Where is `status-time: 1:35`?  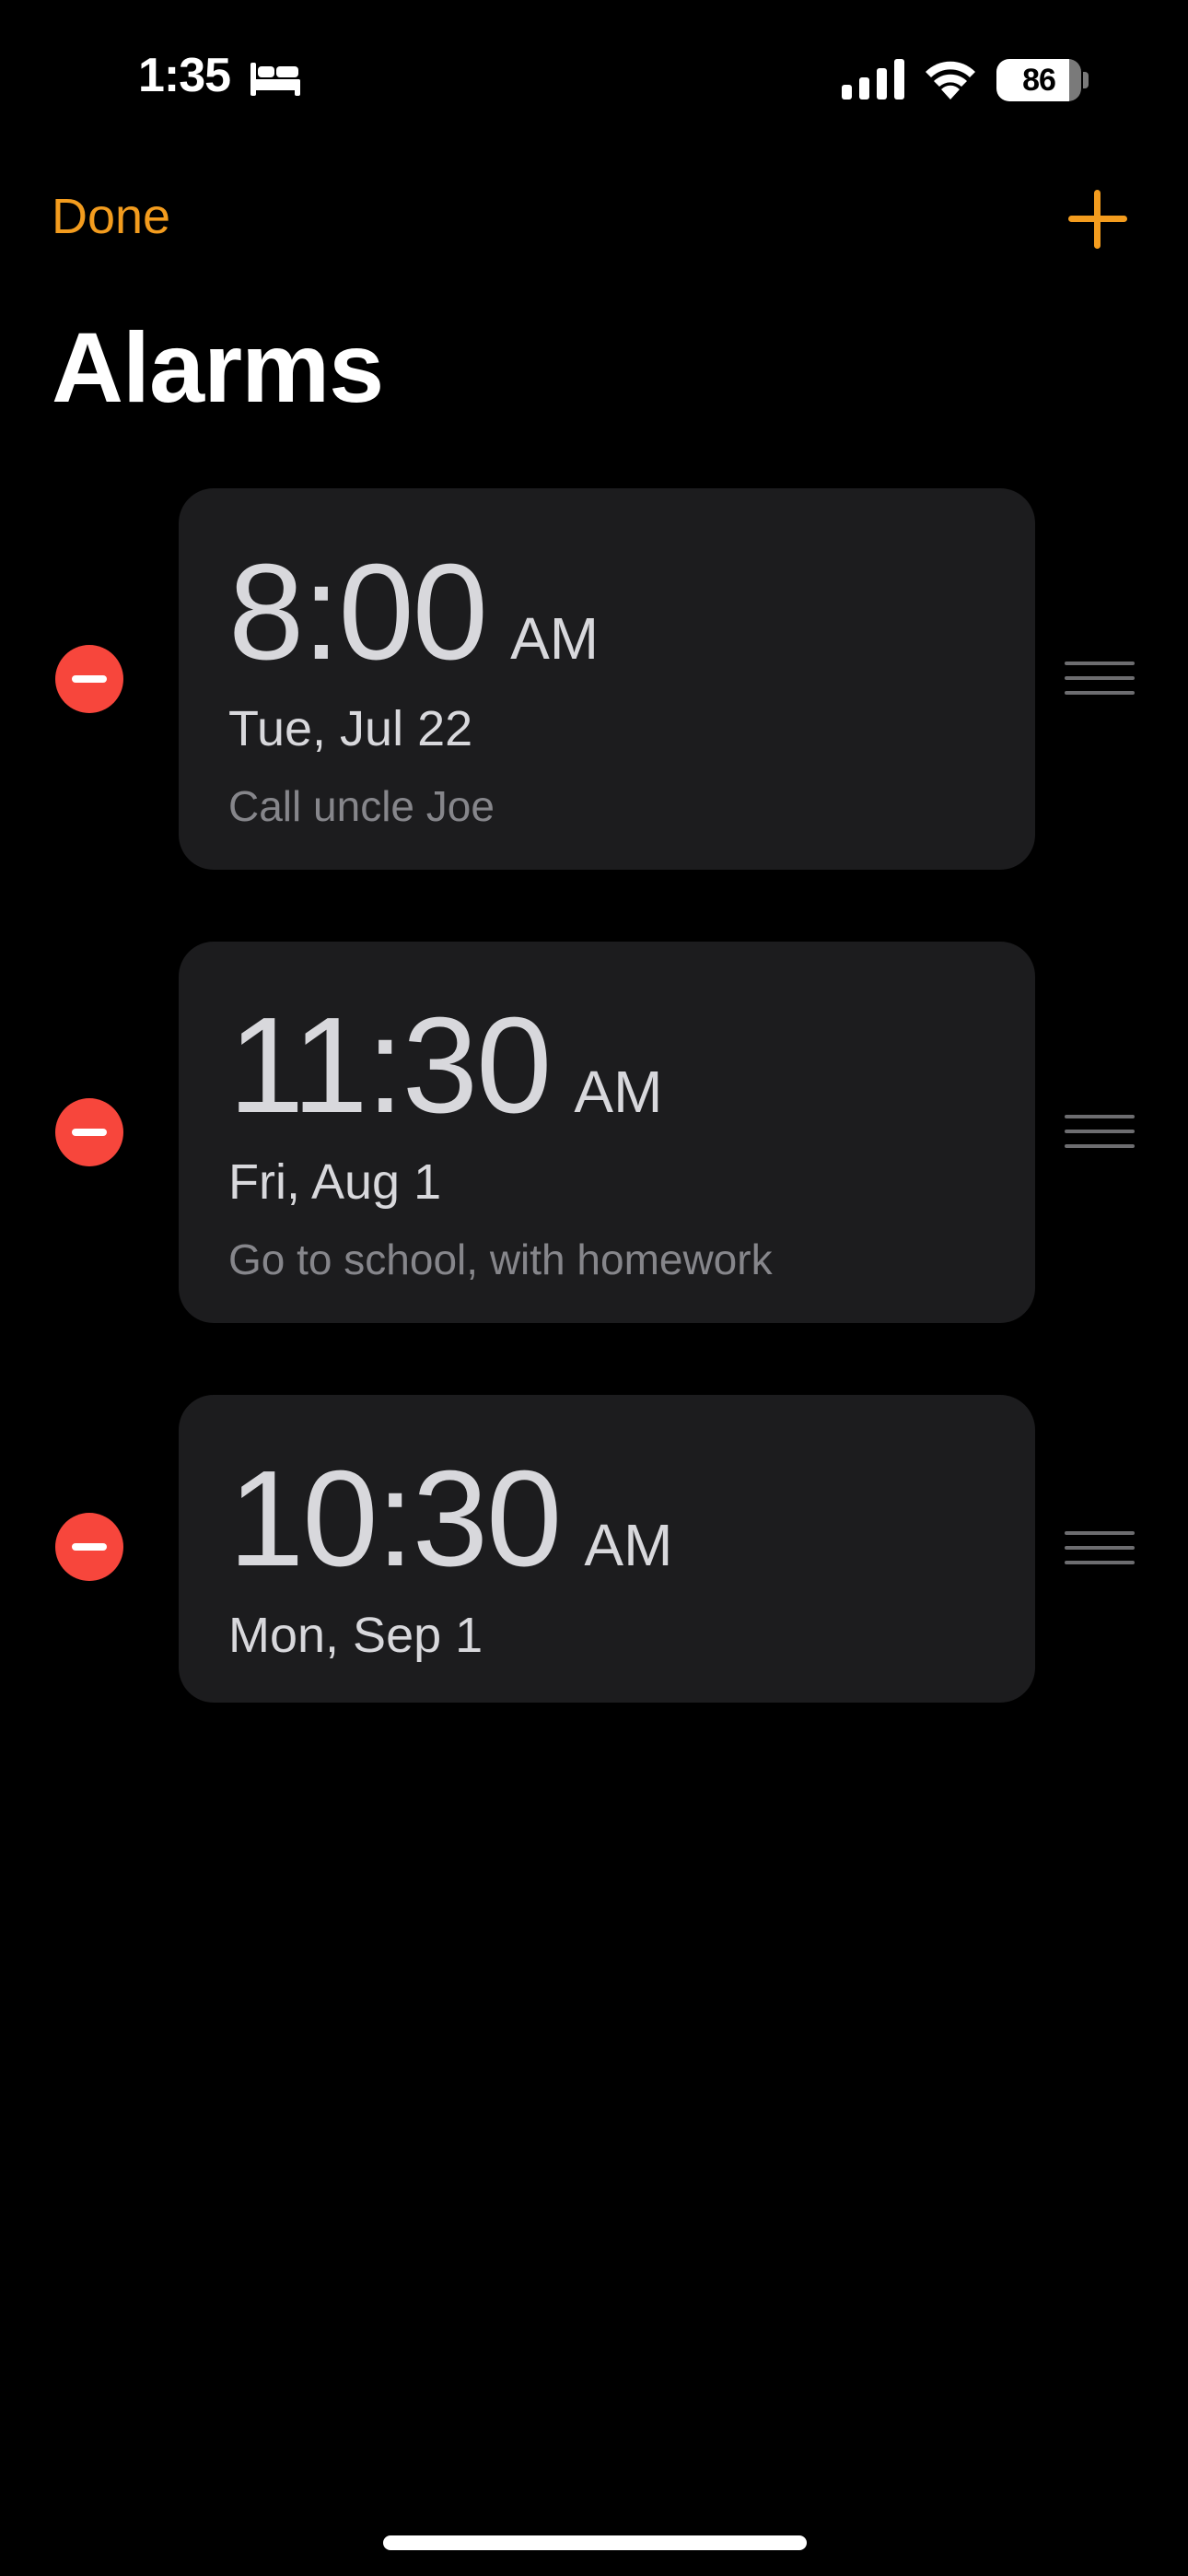 status-time: 1:35 is located at coordinates (184, 75).